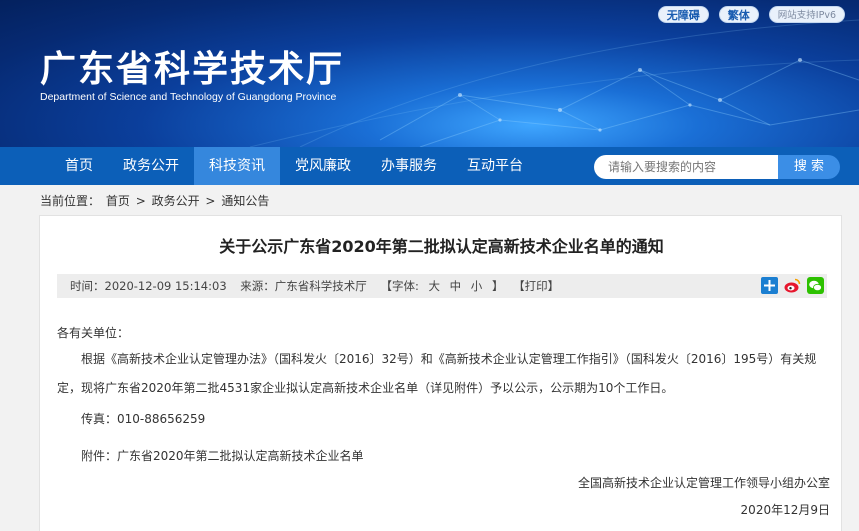 The width and height of the screenshot is (859, 531). What do you see at coordinates (497, 286) in the screenshot?
I see `font-size-label-close: 】` at bounding box center [497, 286].